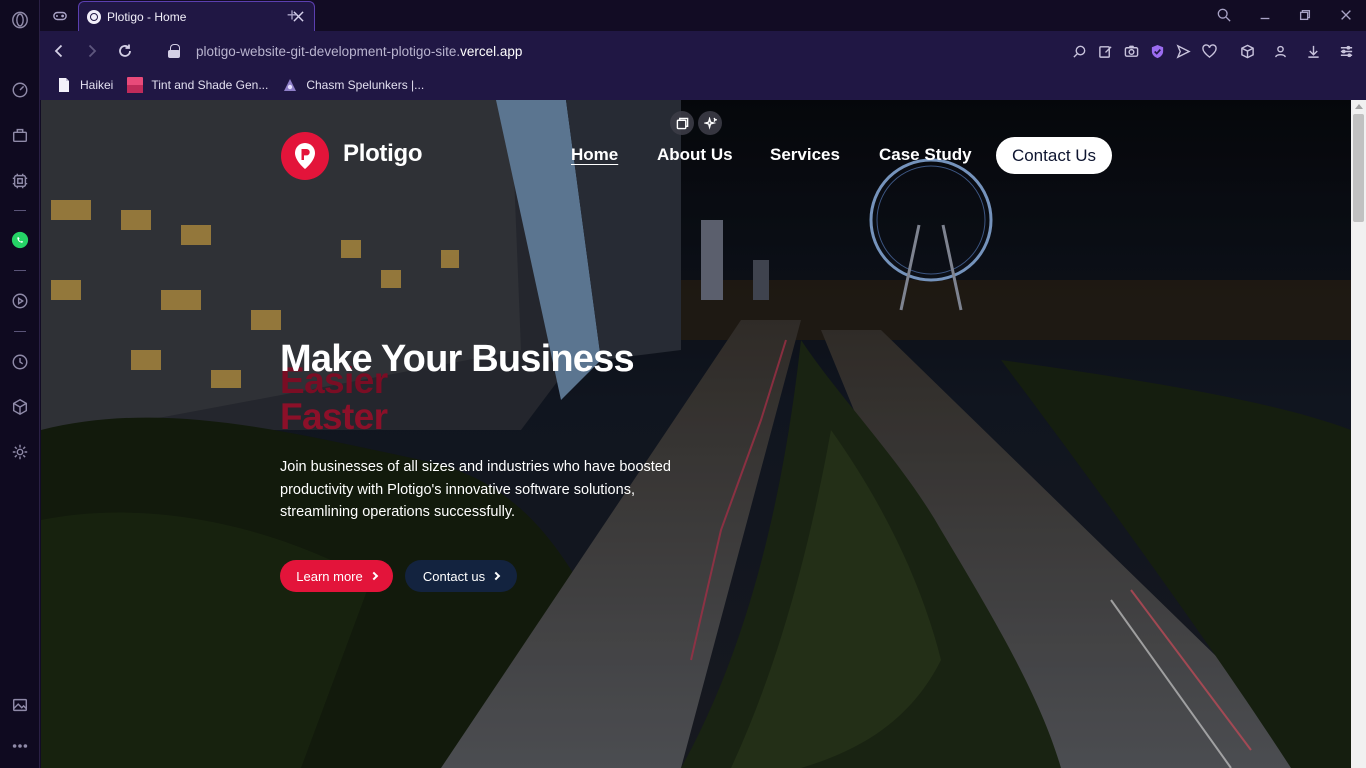 This screenshot has width=1366, height=768. Describe the element at coordinates (454, 576) in the screenshot. I see `contact-us-label: Contact us` at that location.